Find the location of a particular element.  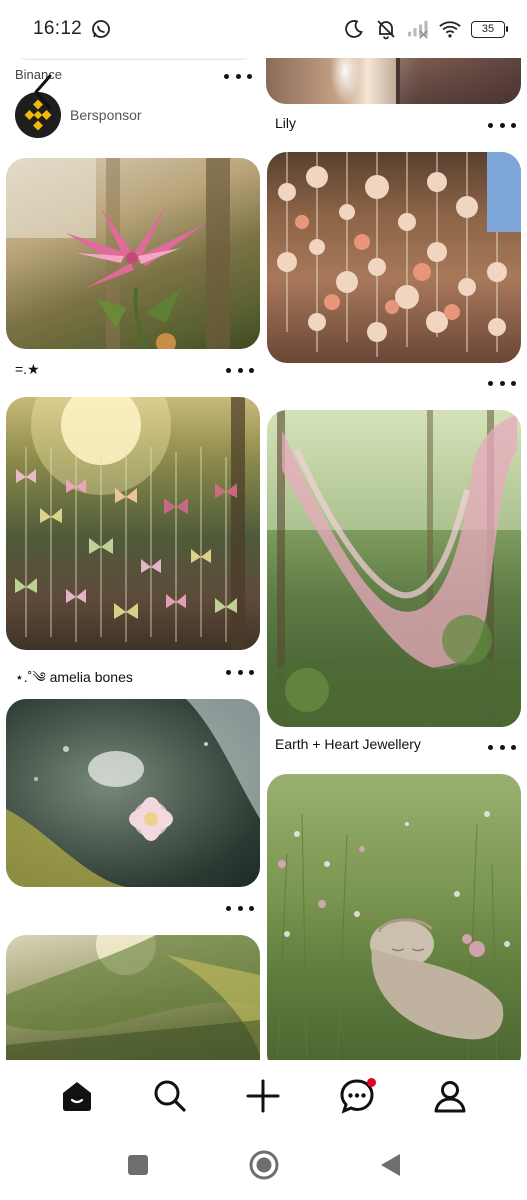

pin-image-pink-fabric-forest is located at coordinates (394, 568).